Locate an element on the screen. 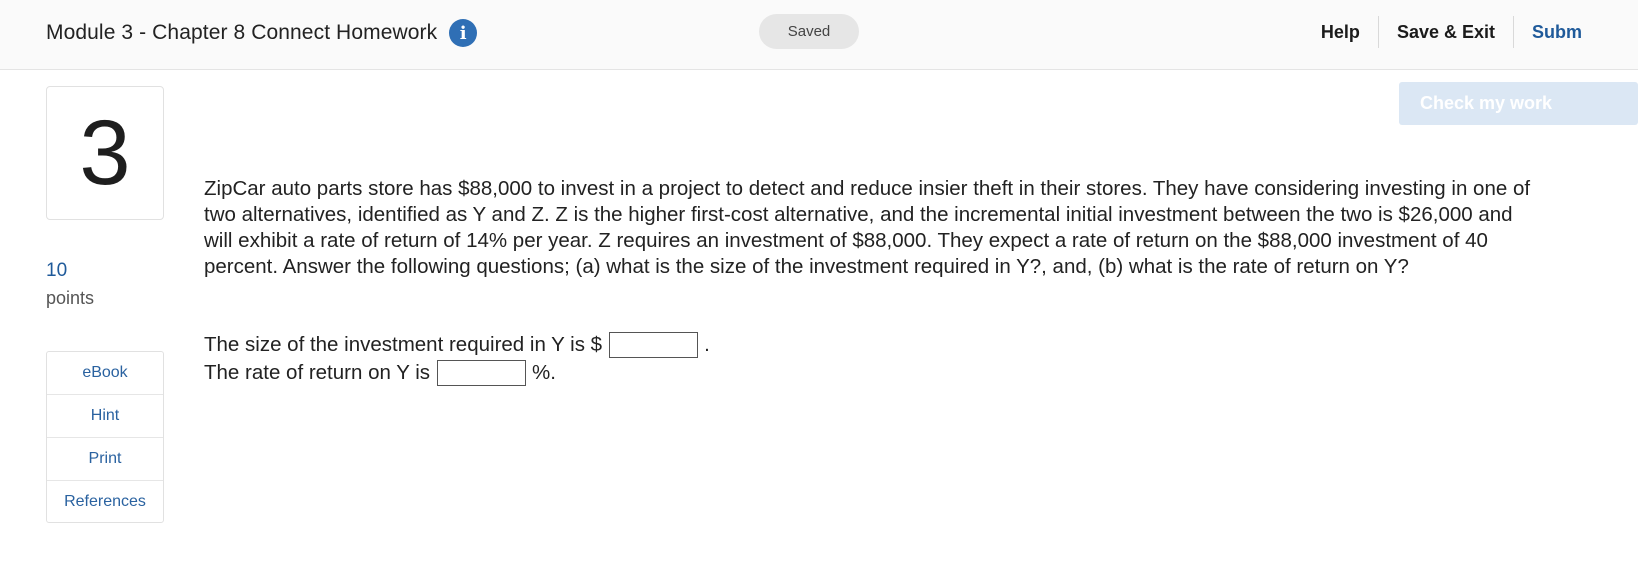 The height and width of the screenshot is (565, 1638). points-block: 10 points is located at coordinates (70, 284).